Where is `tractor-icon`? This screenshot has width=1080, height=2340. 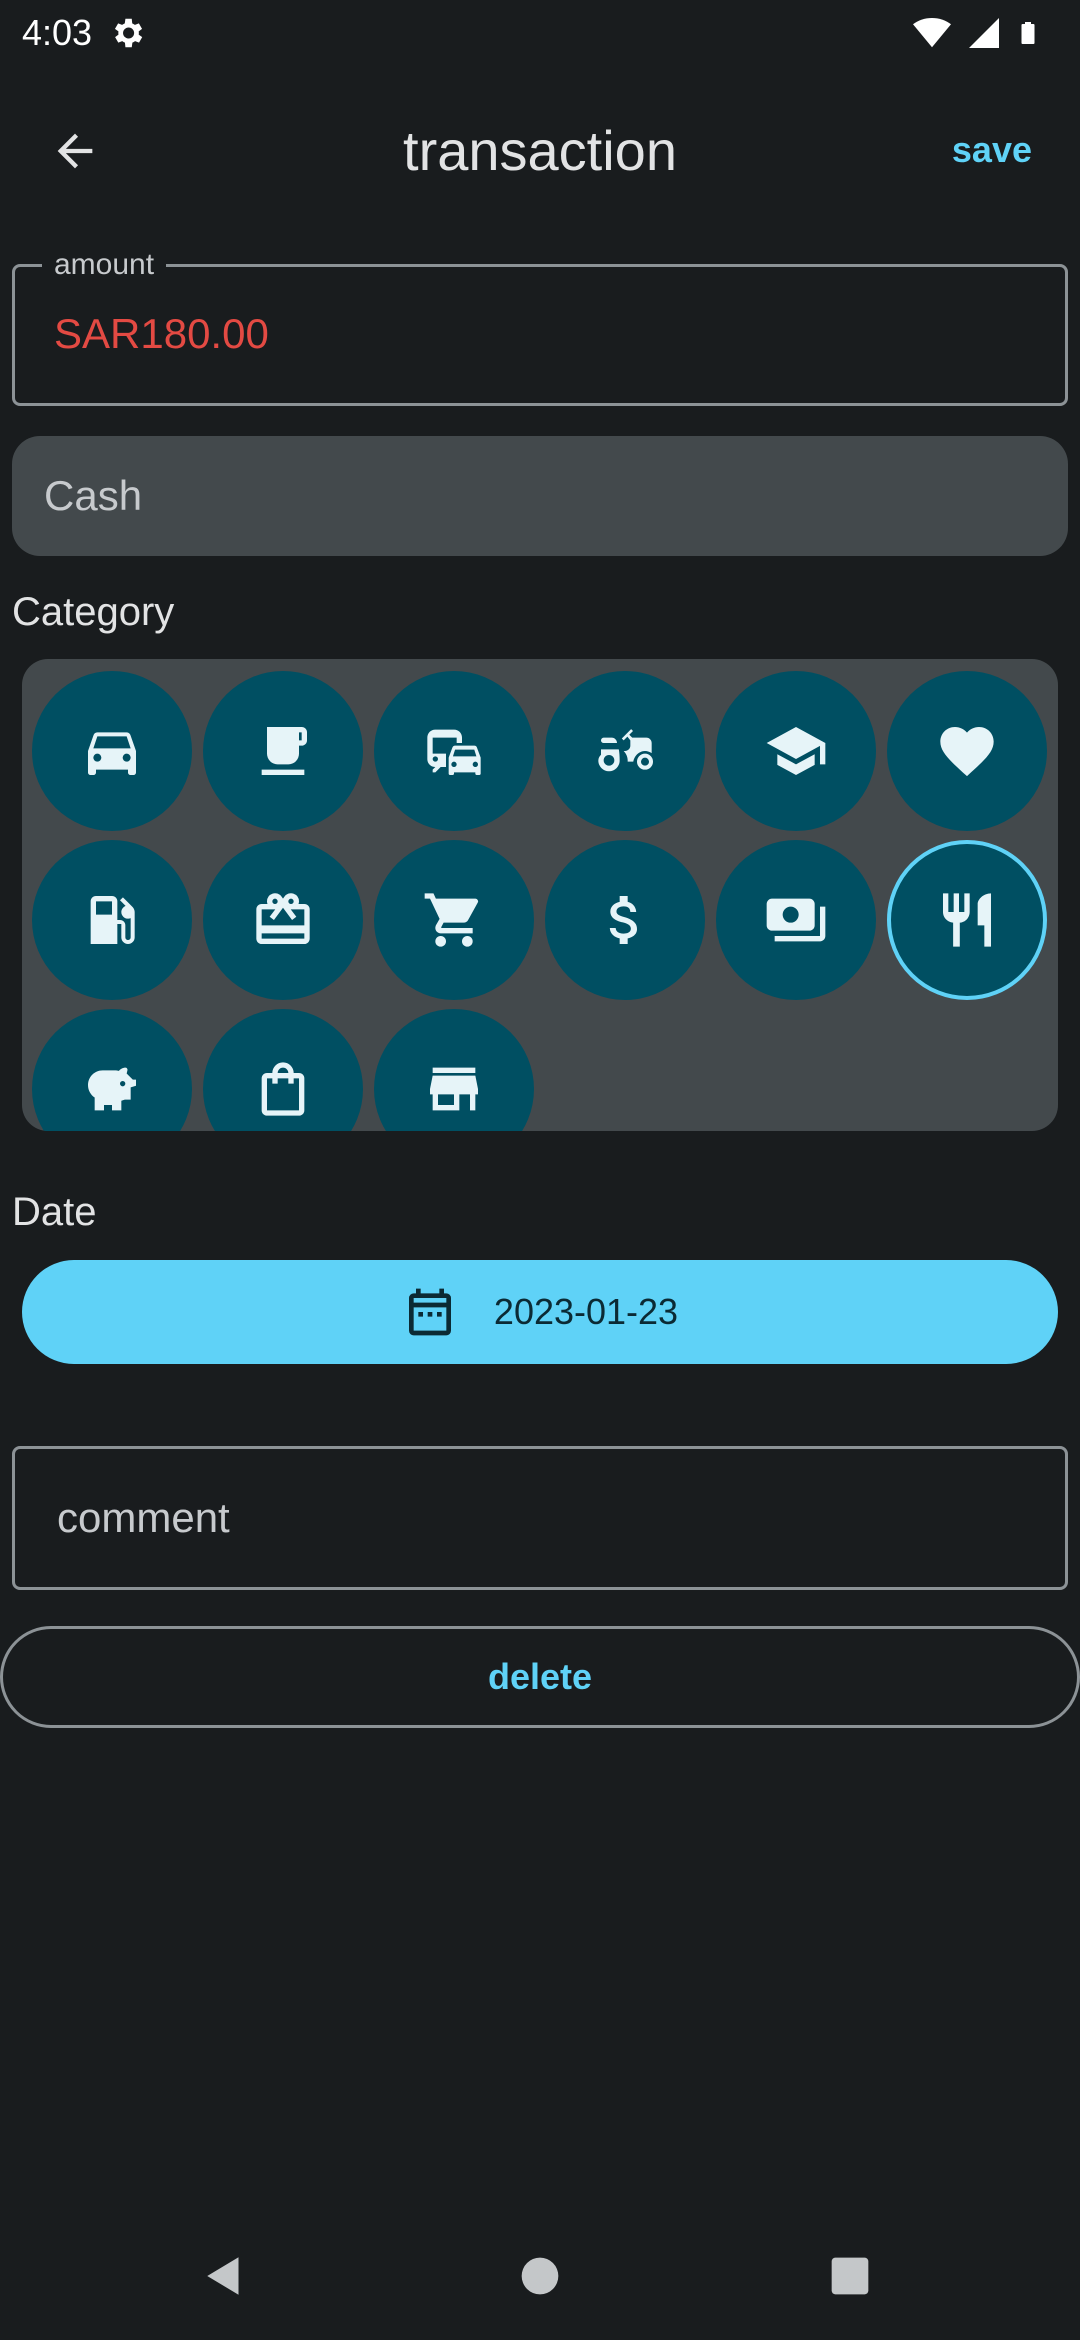
tractor-icon is located at coordinates (625, 750).